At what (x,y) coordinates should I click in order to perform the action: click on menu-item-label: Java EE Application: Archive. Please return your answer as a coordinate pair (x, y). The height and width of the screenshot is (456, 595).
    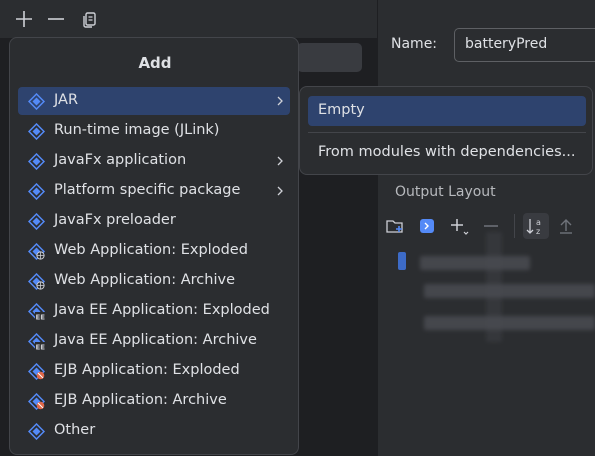
    Looking at the image, I should click on (155, 340).